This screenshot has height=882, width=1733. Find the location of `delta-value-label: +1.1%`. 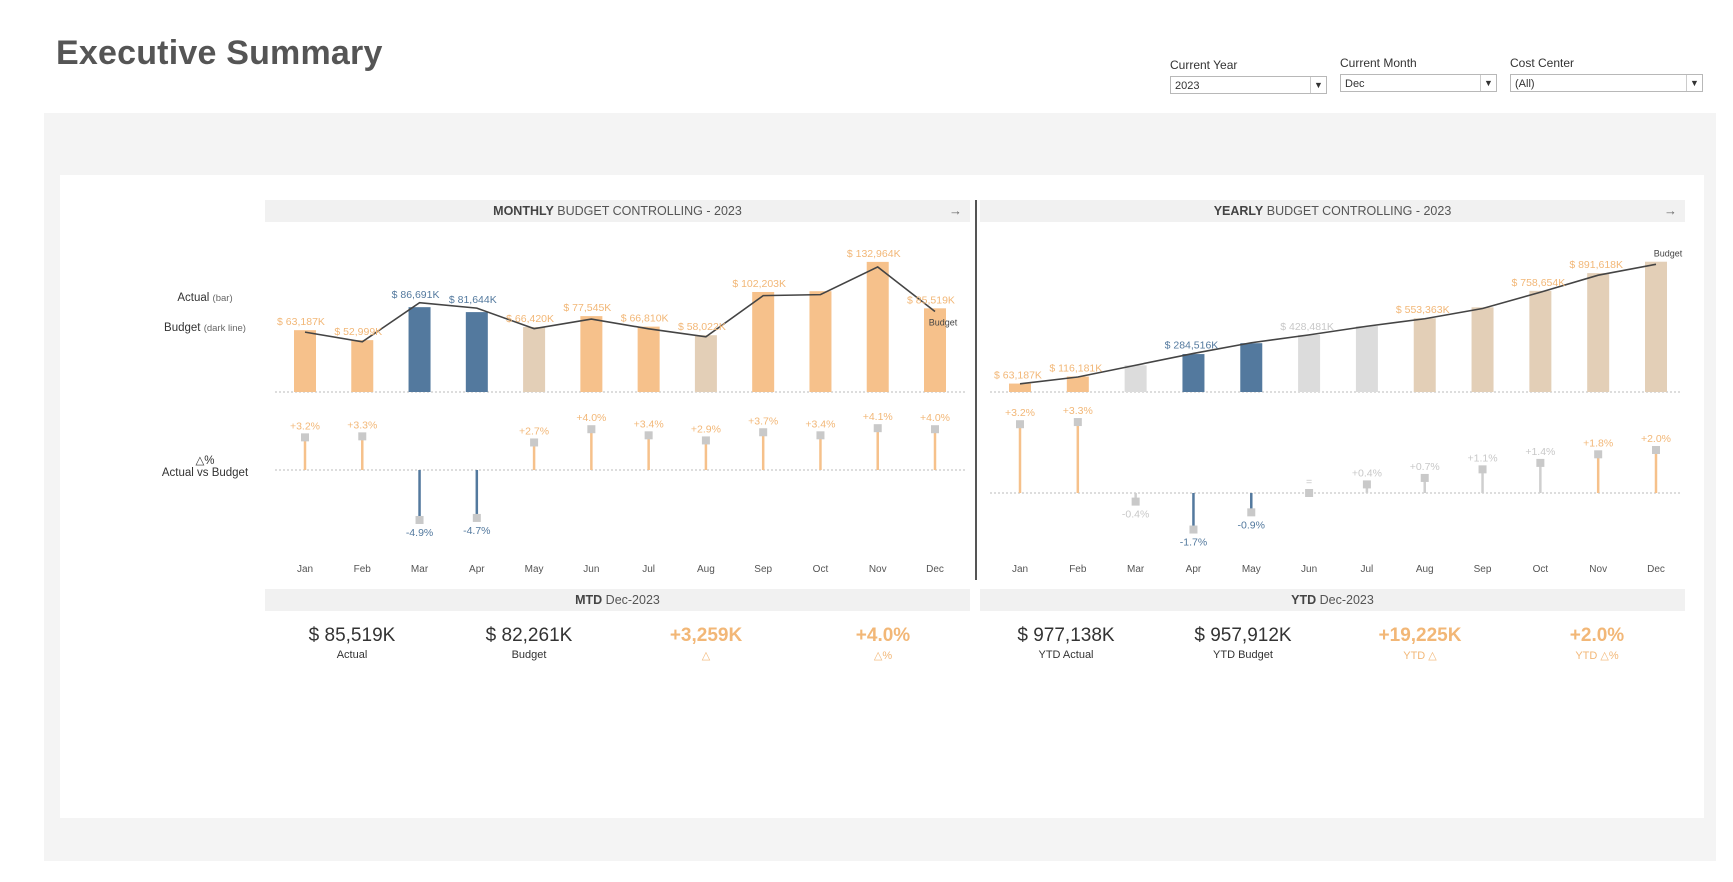

delta-value-label: +1.1% is located at coordinates (1483, 458).